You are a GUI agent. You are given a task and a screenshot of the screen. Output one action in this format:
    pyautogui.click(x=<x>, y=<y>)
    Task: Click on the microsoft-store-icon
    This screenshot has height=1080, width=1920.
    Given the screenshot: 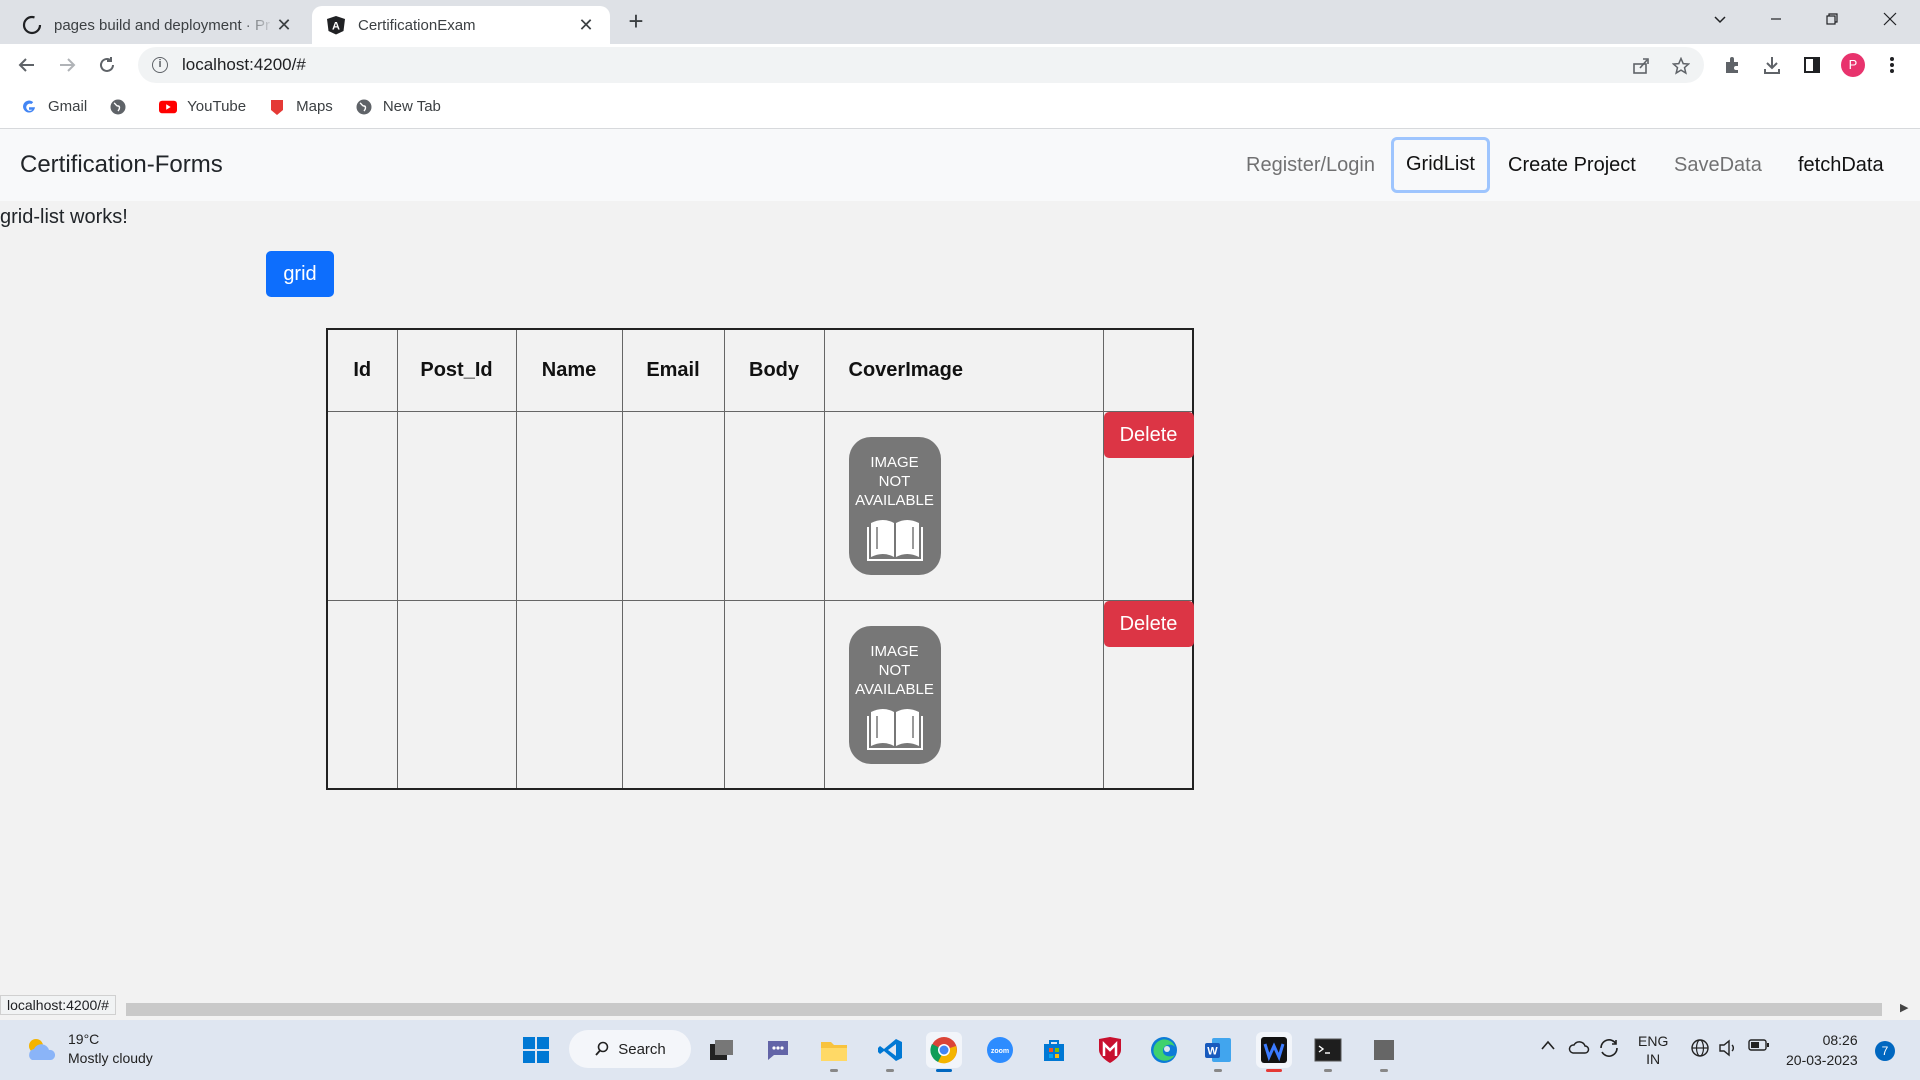 What is the action you would take?
    pyautogui.click(x=1054, y=1050)
    